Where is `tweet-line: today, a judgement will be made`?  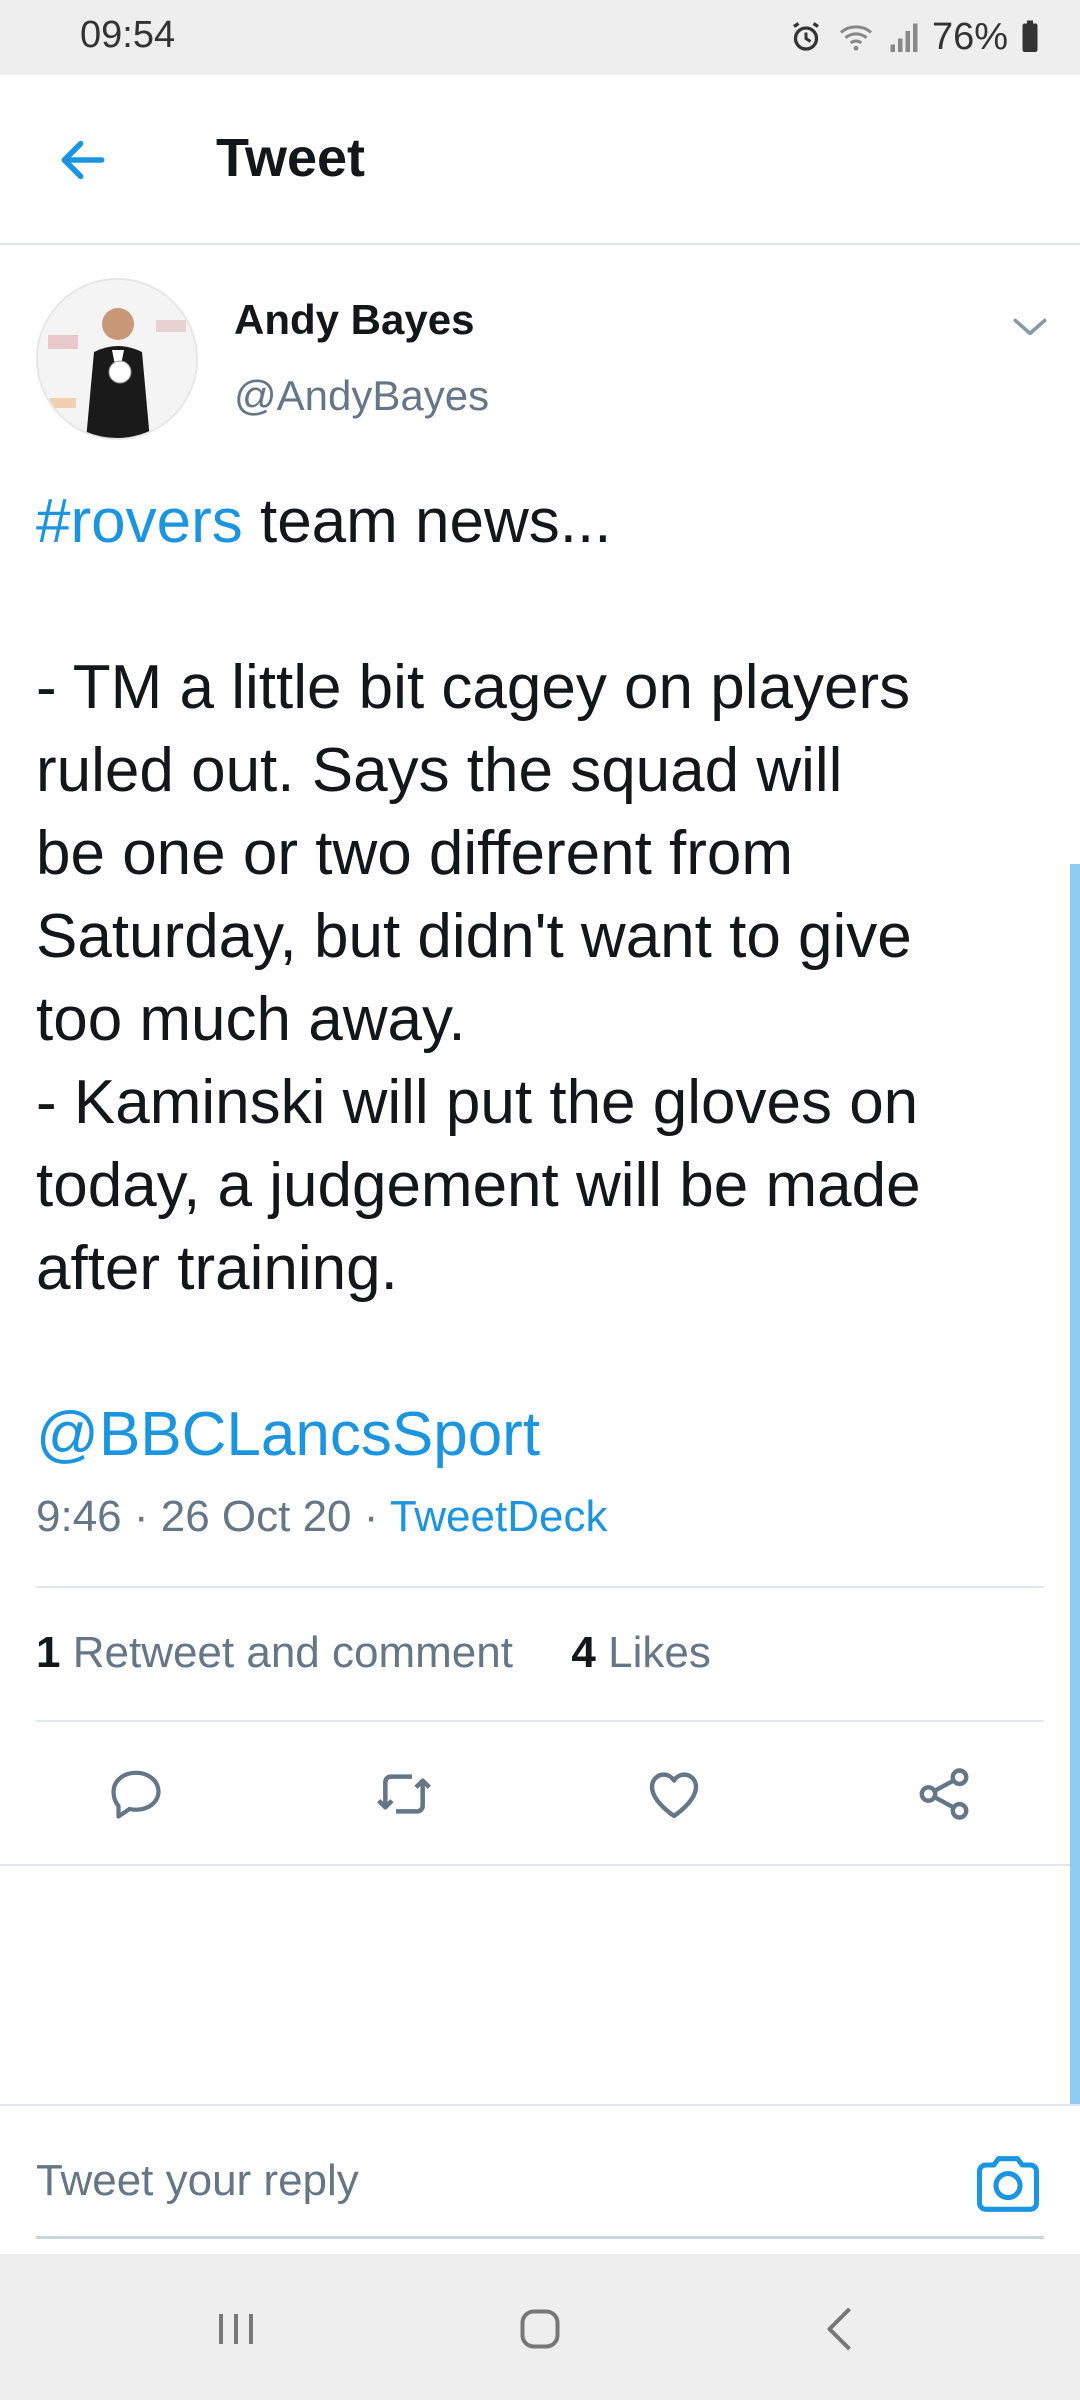 tweet-line: today, a judgement will be made is located at coordinates (478, 1185).